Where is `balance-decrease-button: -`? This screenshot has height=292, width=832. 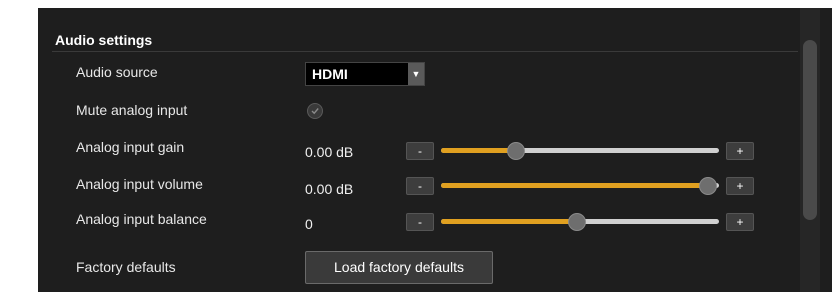
balance-decrease-button: - is located at coordinates (420, 222).